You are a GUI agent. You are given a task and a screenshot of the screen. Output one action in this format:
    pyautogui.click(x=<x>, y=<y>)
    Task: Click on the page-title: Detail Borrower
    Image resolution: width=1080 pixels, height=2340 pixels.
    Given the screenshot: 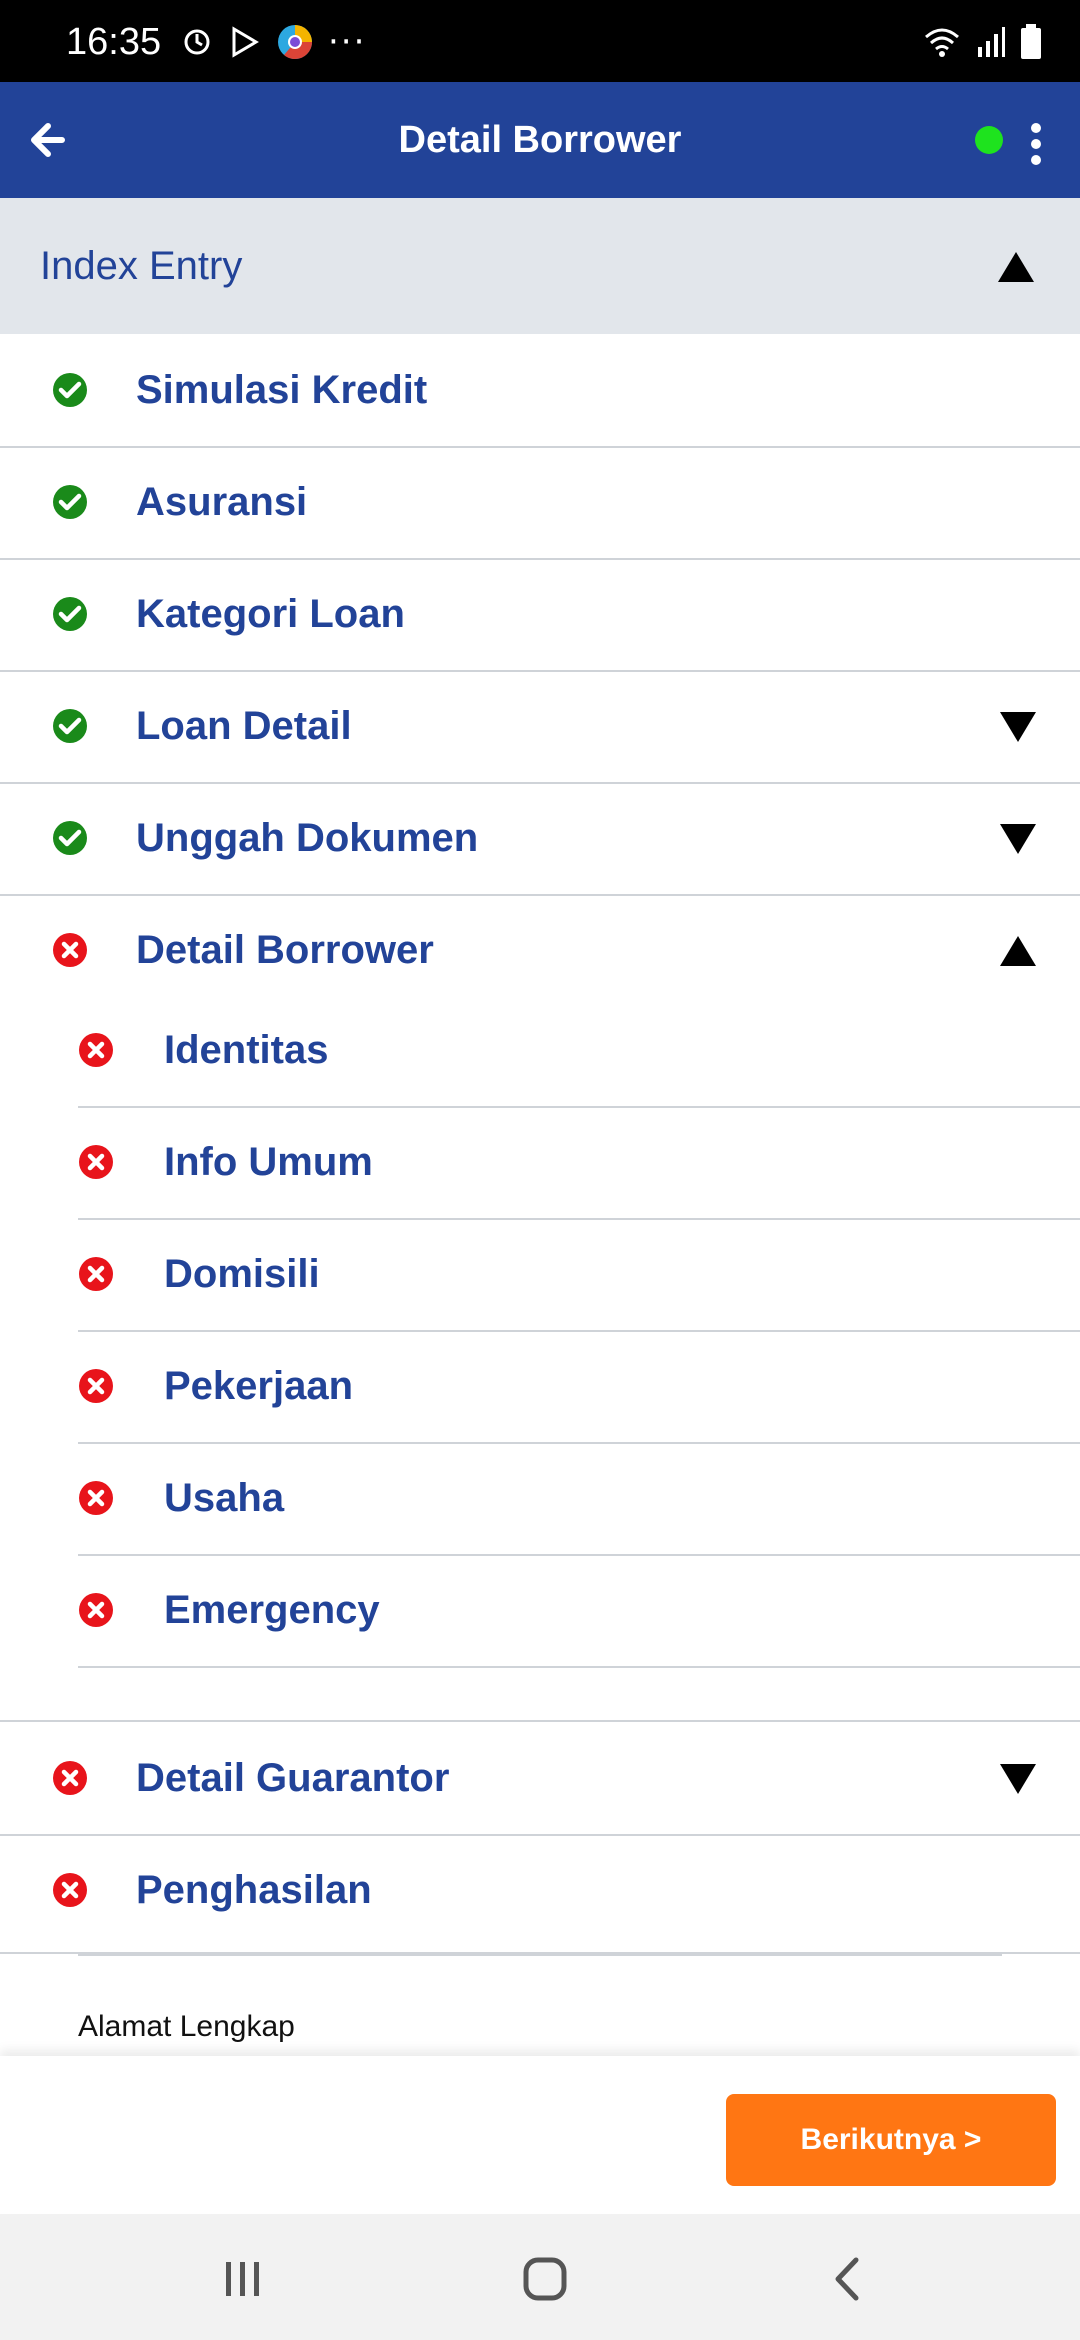 What is the action you would take?
    pyautogui.click(x=540, y=140)
    